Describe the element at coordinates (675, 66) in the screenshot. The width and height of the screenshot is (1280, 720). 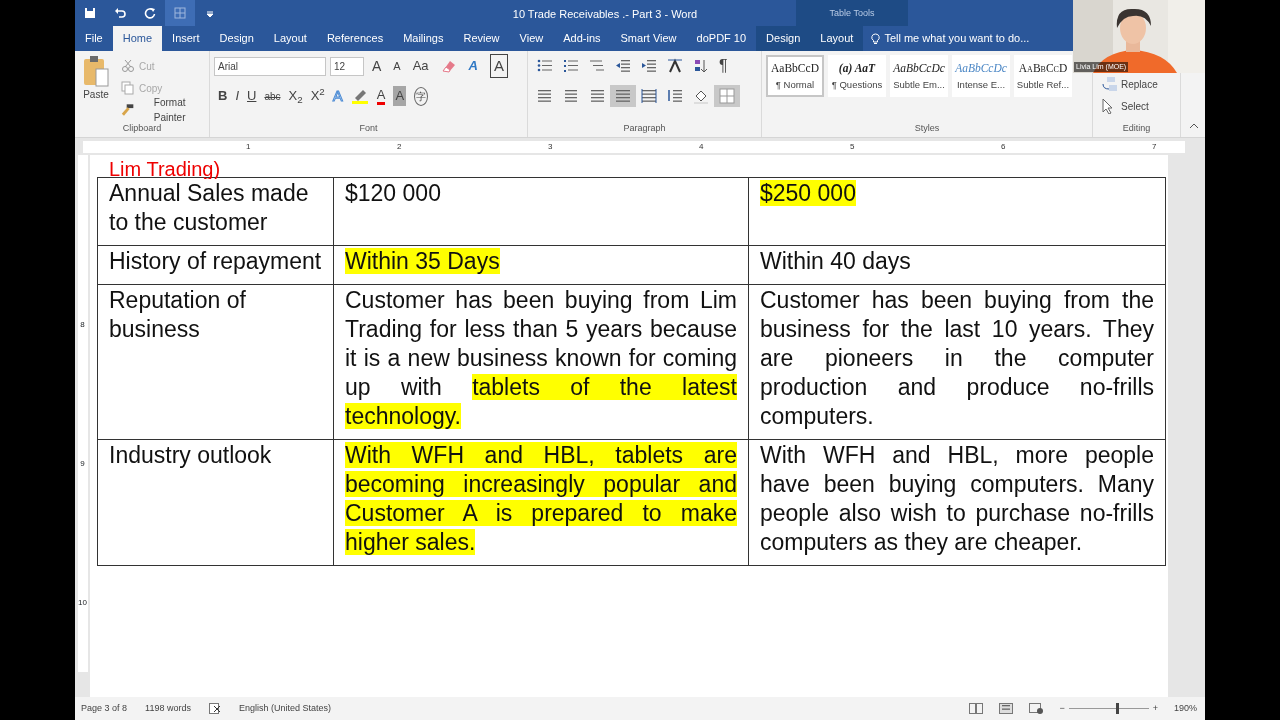
I see `text-direction-icon` at that location.